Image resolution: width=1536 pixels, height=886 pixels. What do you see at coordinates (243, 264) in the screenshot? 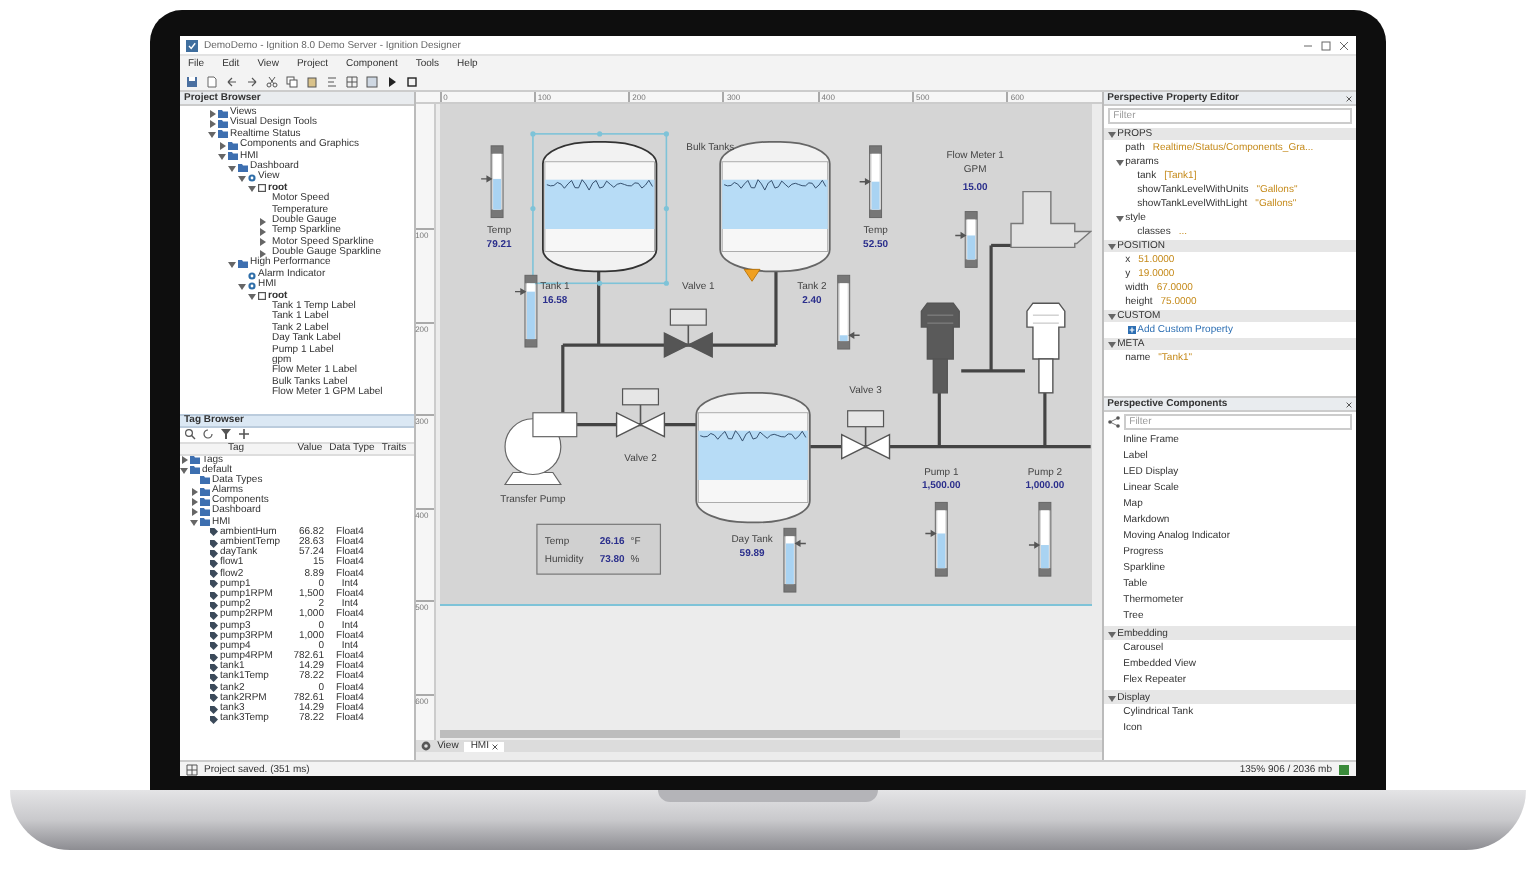
I see `folder-icon` at bounding box center [243, 264].